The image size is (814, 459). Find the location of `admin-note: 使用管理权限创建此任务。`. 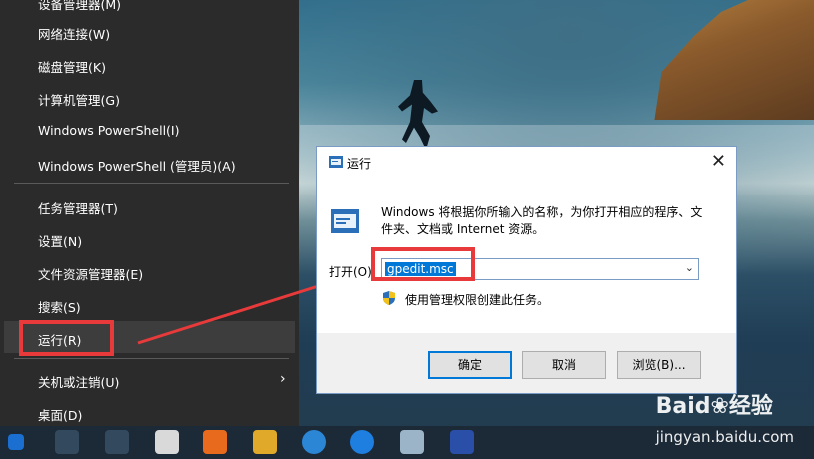

admin-note: 使用管理权限创建此任务。 is located at coordinates (477, 300).